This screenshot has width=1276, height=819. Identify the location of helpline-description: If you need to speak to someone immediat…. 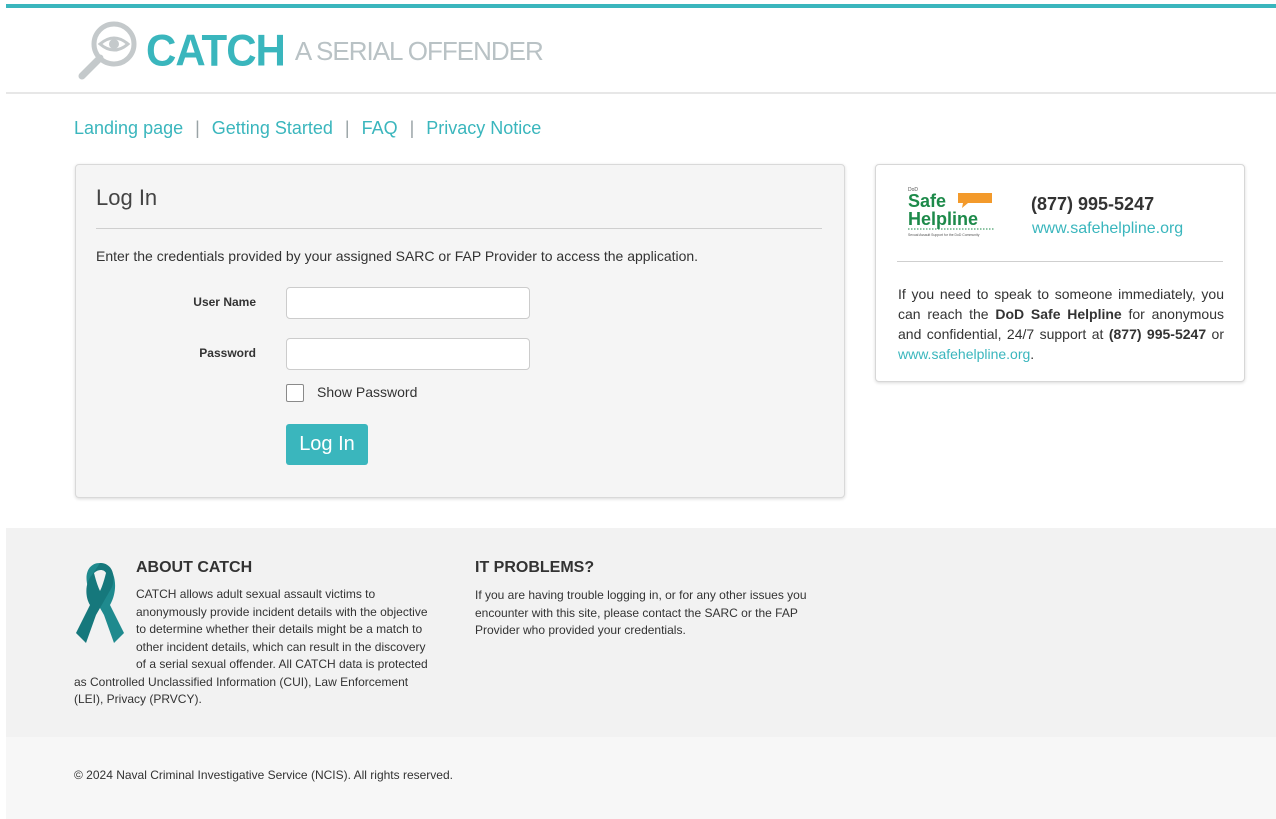
(1061, 324).